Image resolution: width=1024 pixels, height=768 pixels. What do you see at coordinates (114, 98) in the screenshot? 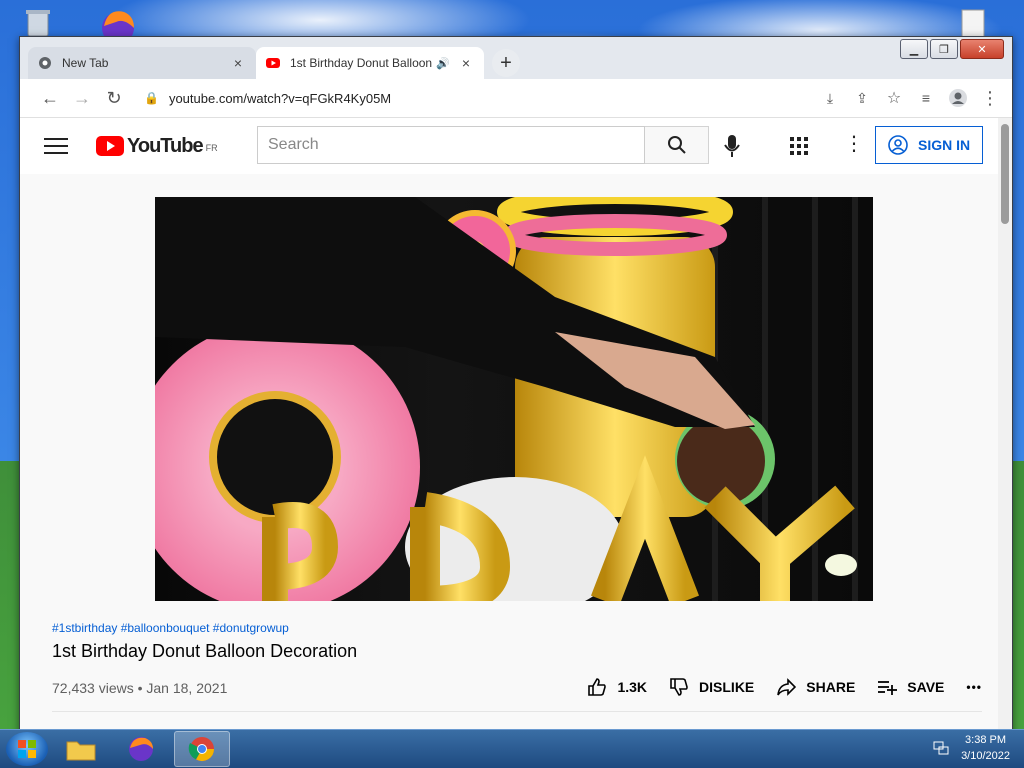
I see `reload-icon: ↻` at bounding box center [114, 98].